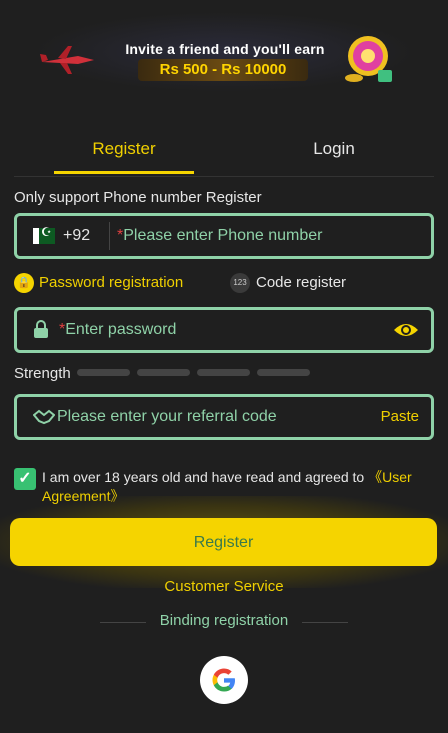  I want to click on password-input: *Enter password, so click(117, 330).